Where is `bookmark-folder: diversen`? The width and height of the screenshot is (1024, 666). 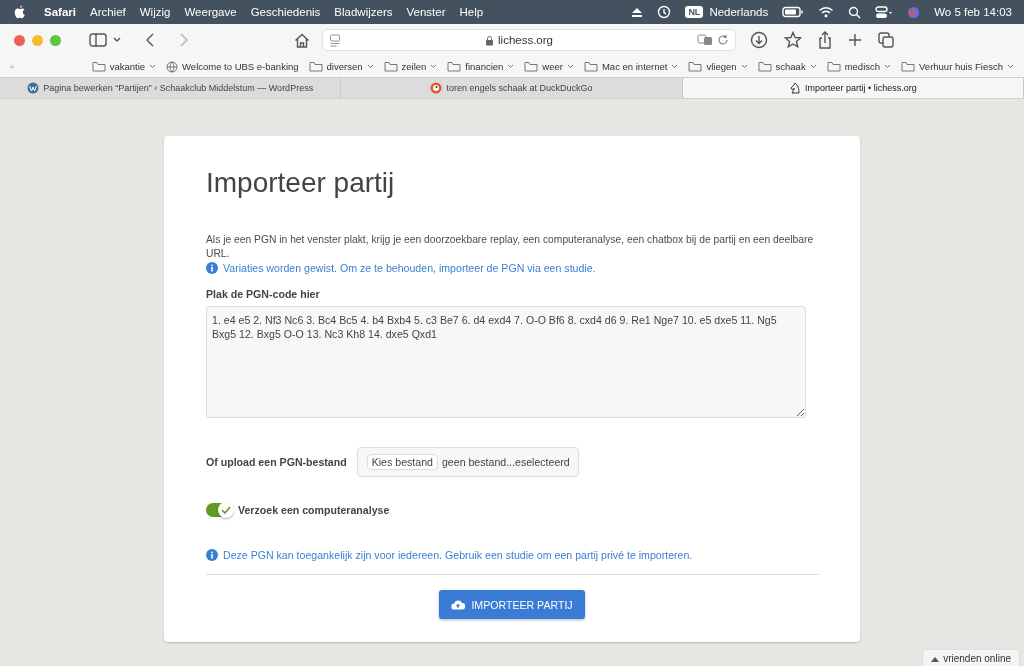 bookmark-folder: diversen is located at coordinates (341, 66).